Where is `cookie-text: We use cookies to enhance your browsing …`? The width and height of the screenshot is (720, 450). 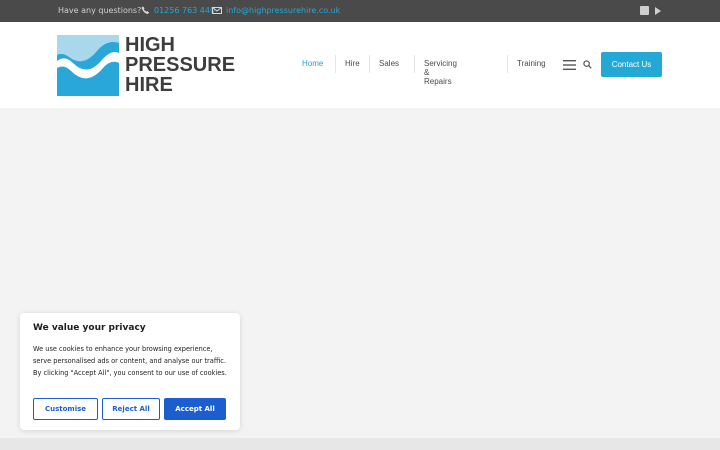
cookie-text: We use cookies to enhance your browsing … is located at coordinates (130, 361).